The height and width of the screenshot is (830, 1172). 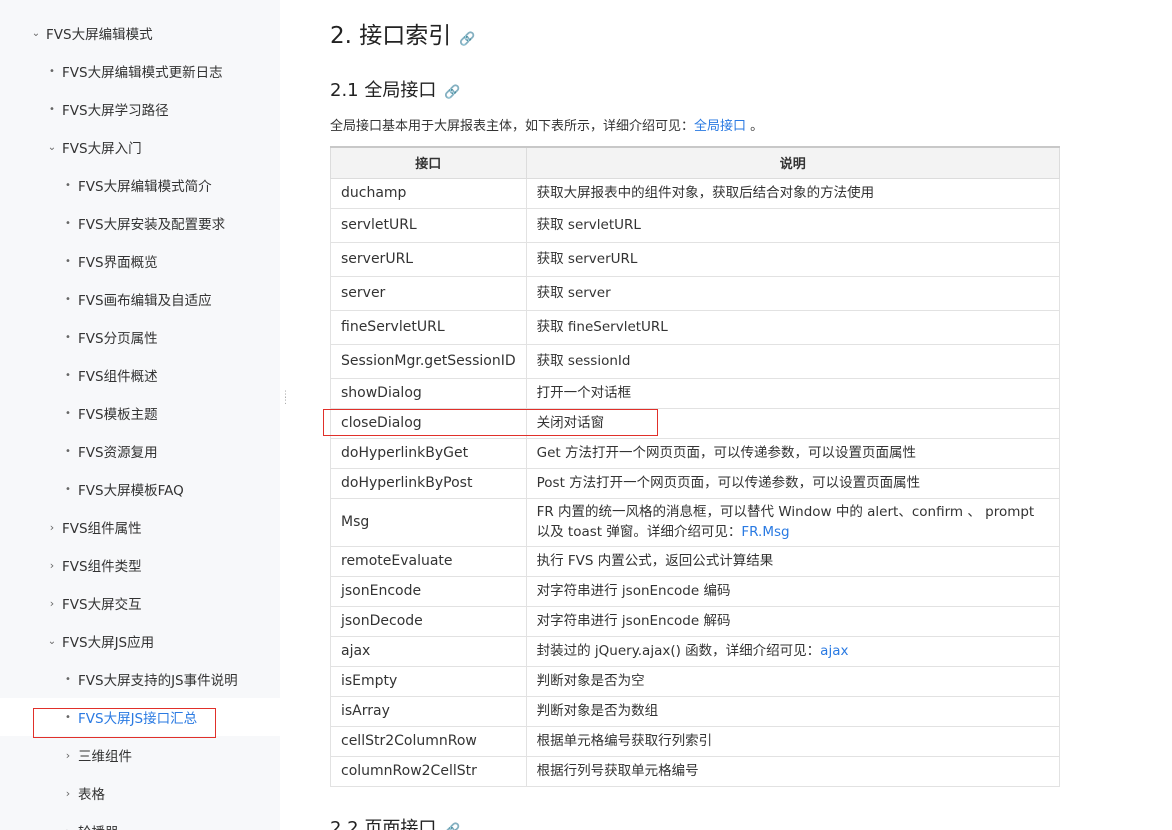 What do you see at coordinates (793, 771) in the screenshot?
I see `api-description-cell: 根据行列号获取单元格编号` at bounding box center [793, 771].